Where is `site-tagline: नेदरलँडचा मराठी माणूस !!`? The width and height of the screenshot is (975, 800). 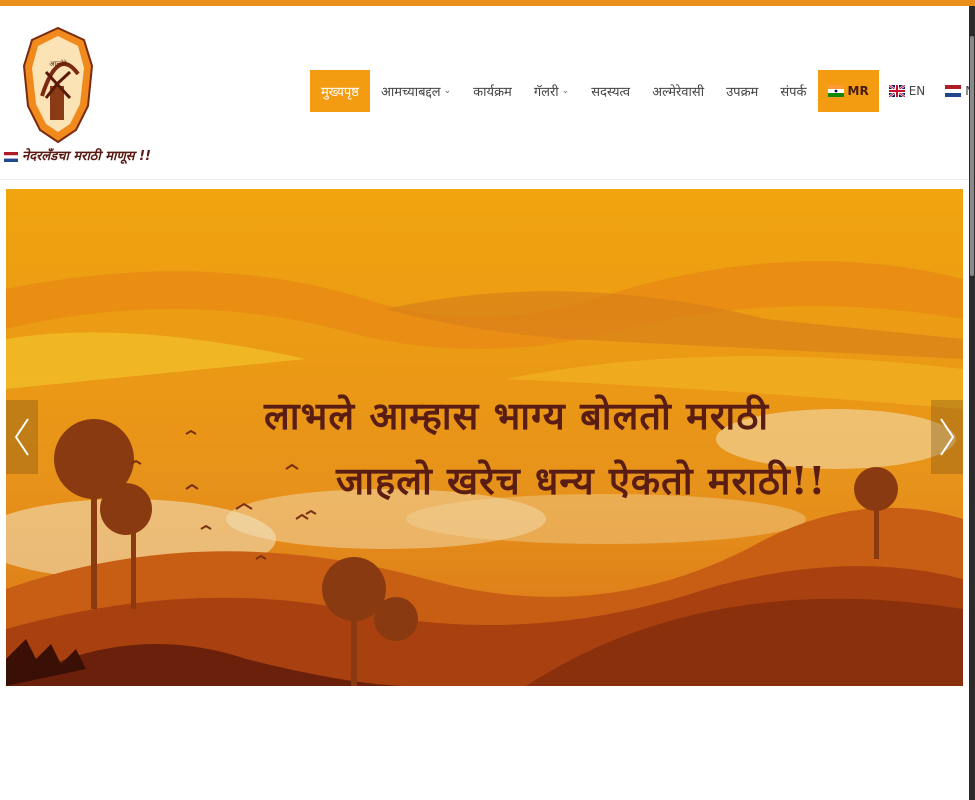 site-tagline: नेदरलँडचा मराठी माणूस !! is located at coordinates (77, 155).